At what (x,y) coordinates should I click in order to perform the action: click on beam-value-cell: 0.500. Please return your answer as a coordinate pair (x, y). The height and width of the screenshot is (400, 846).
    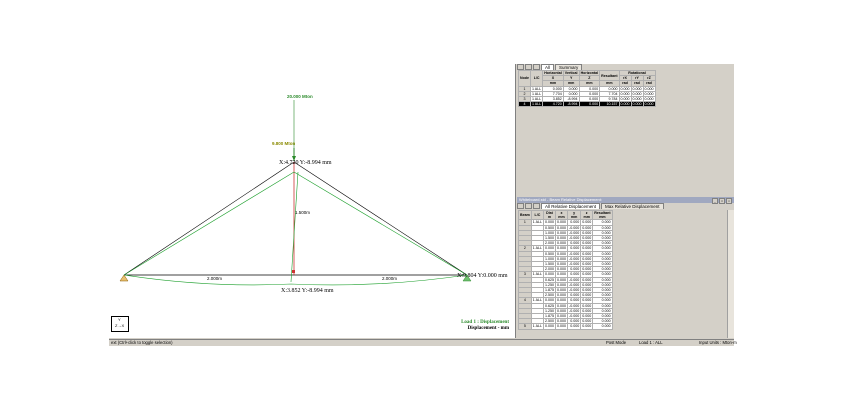
    Looking at the image, I should click on (549, 227).